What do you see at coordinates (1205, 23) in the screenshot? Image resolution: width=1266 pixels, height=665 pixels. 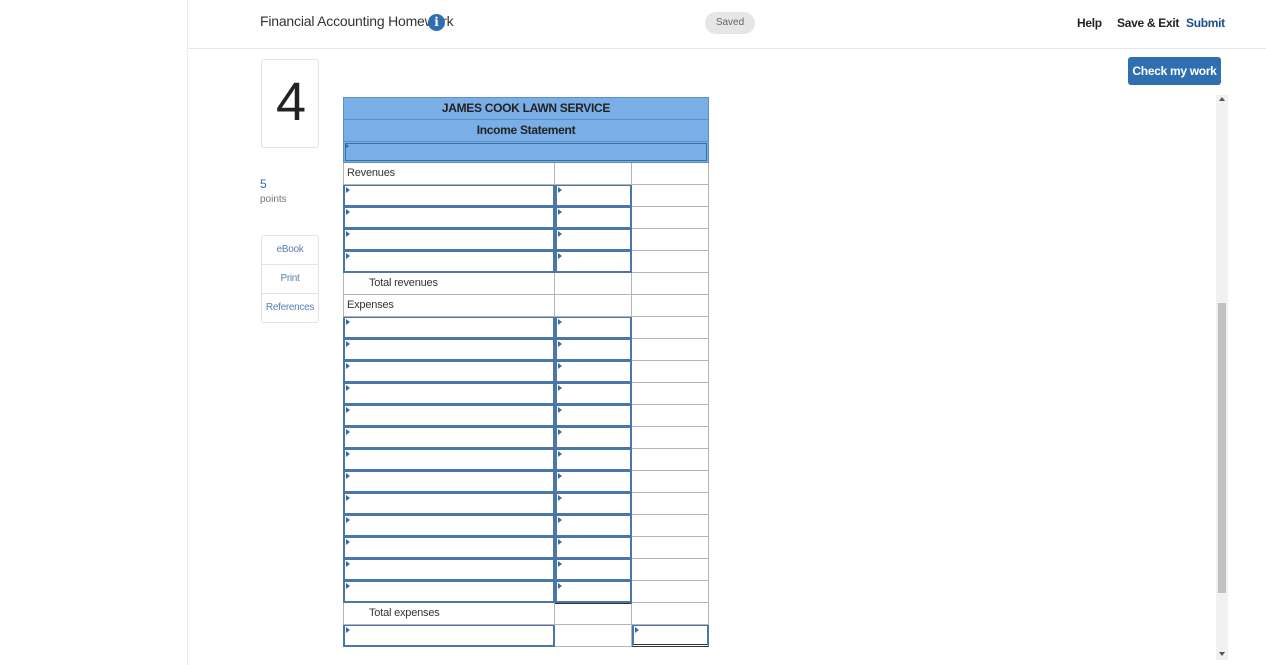 I see `submit-link: Submit` at bounding box center [1205, 23].